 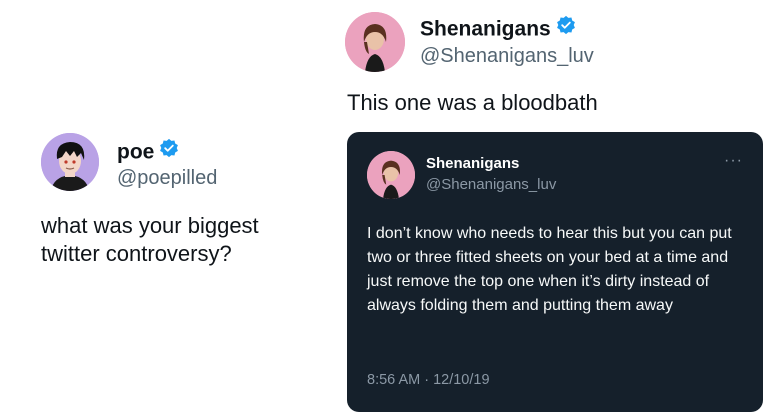 What do you see at coordinates (391, 175) in the screenshot?
I see `quoted-avatar` at bounding box center [391, 175].